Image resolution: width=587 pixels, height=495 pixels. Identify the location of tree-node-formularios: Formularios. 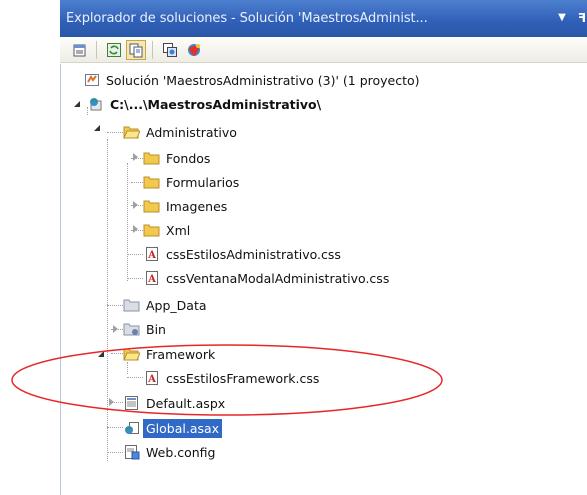
(192, 182).